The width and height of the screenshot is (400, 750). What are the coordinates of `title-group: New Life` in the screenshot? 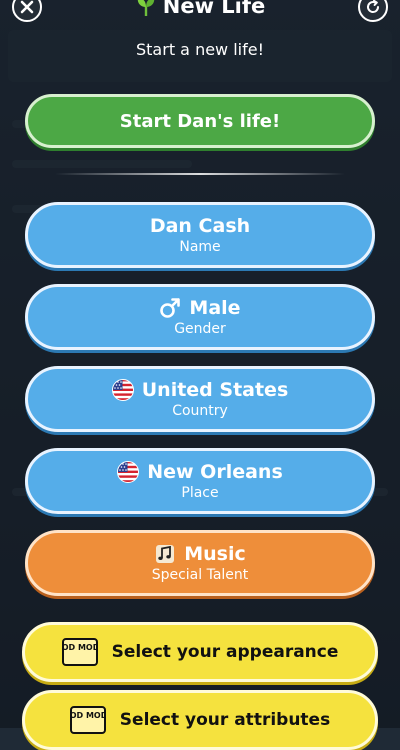 It's located at (200, 9).